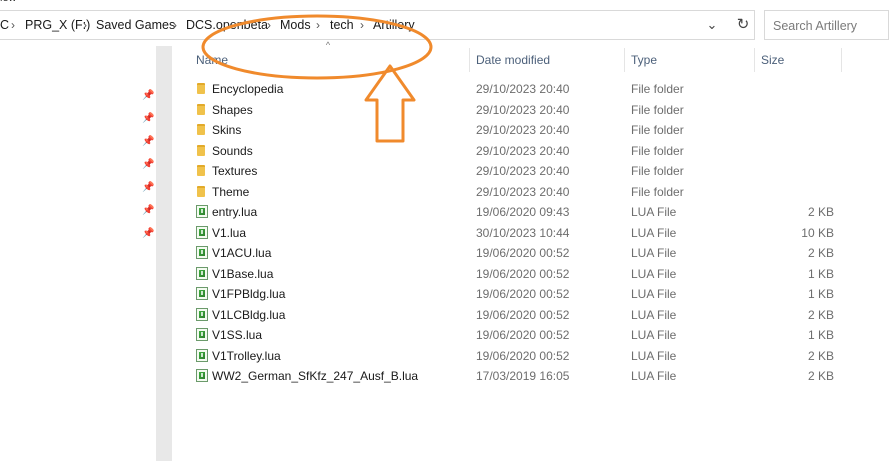 Image resolution: width=889 pixels, height=461 pixels. I want to click on search-box, so click(826, 25).